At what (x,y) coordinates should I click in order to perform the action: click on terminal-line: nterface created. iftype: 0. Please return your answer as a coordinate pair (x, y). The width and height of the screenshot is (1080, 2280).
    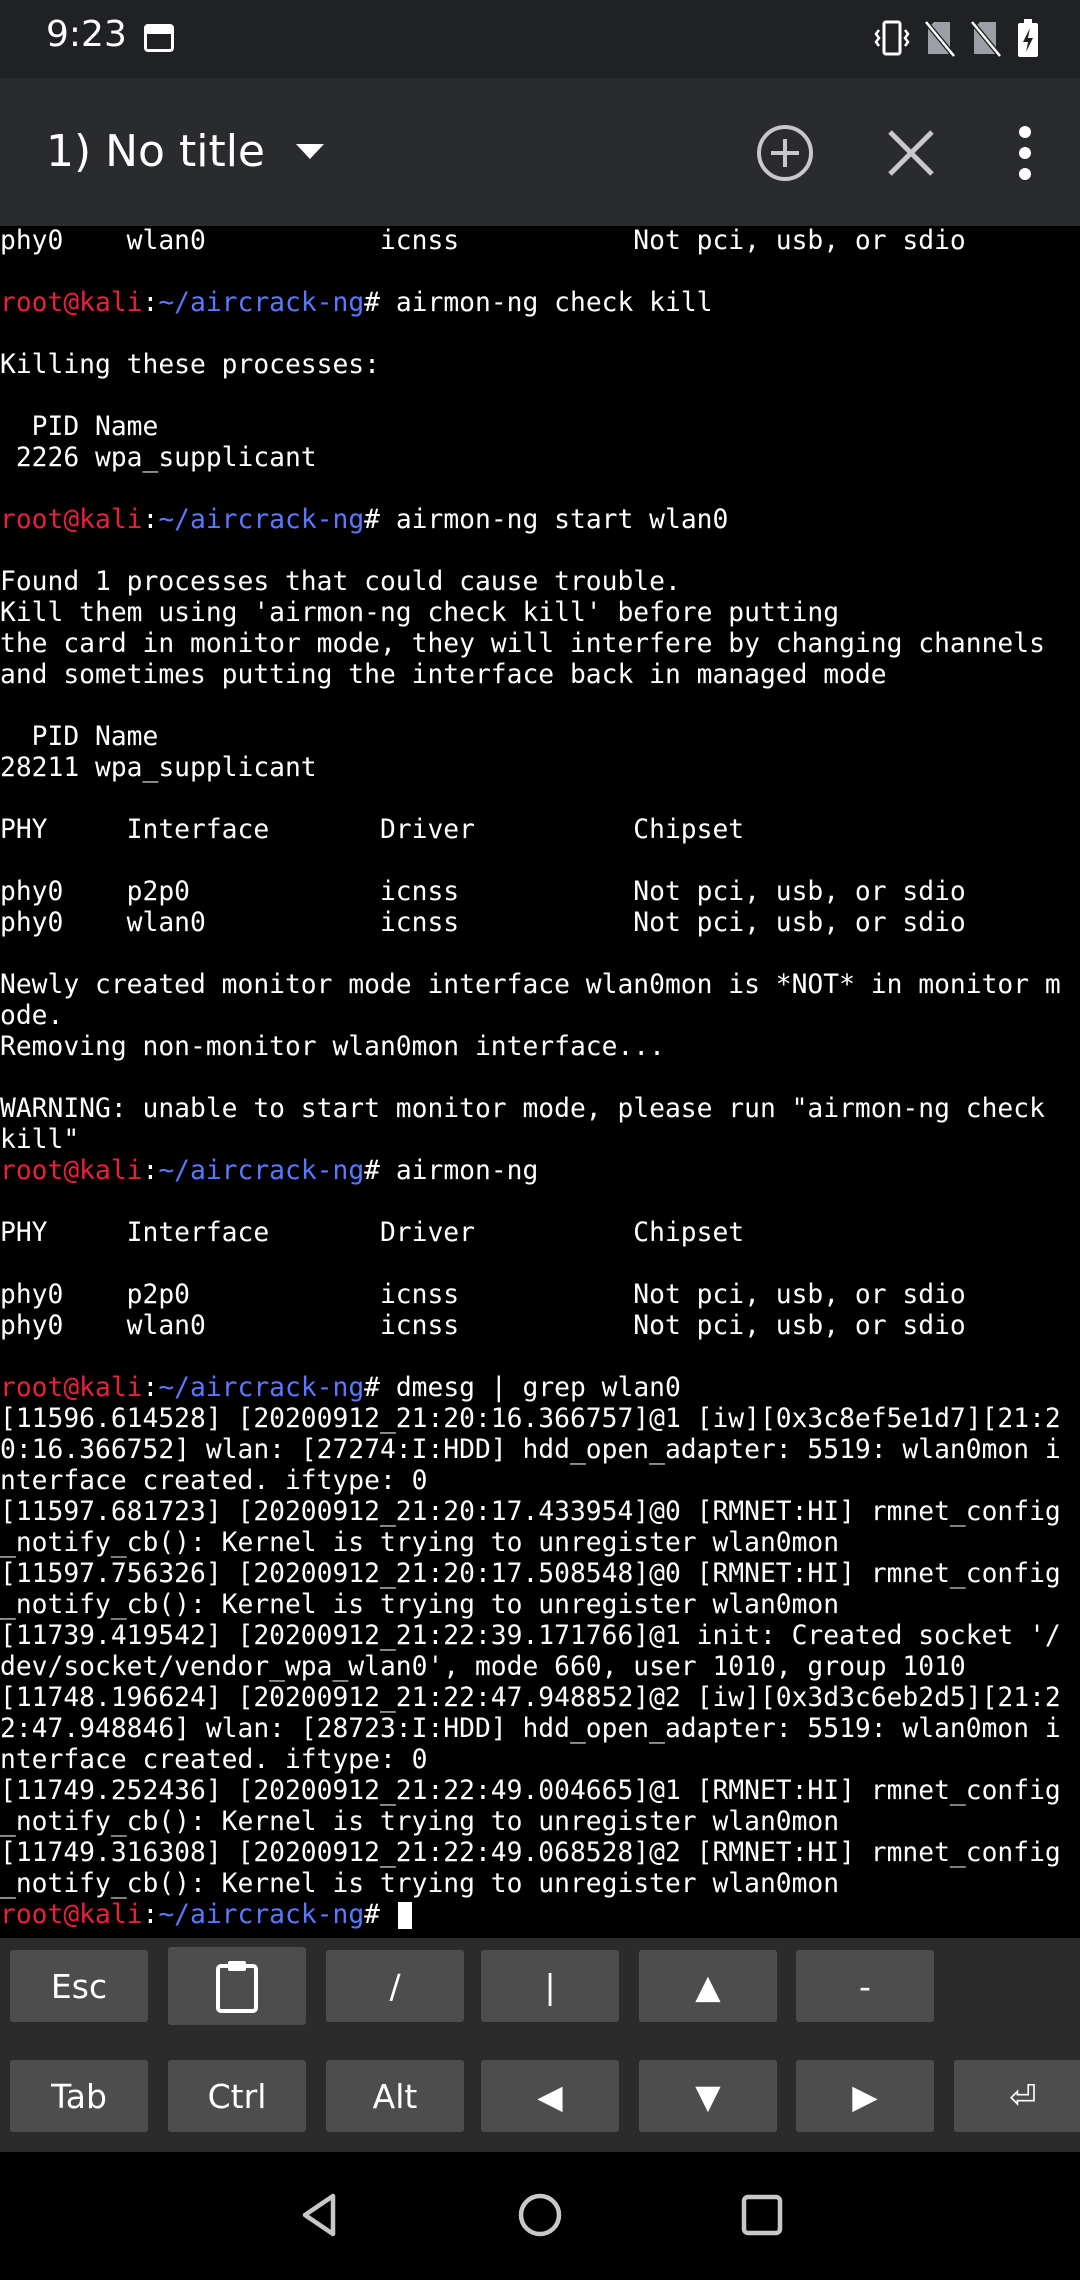
    Looking at the image, I should click on (540, 1481).